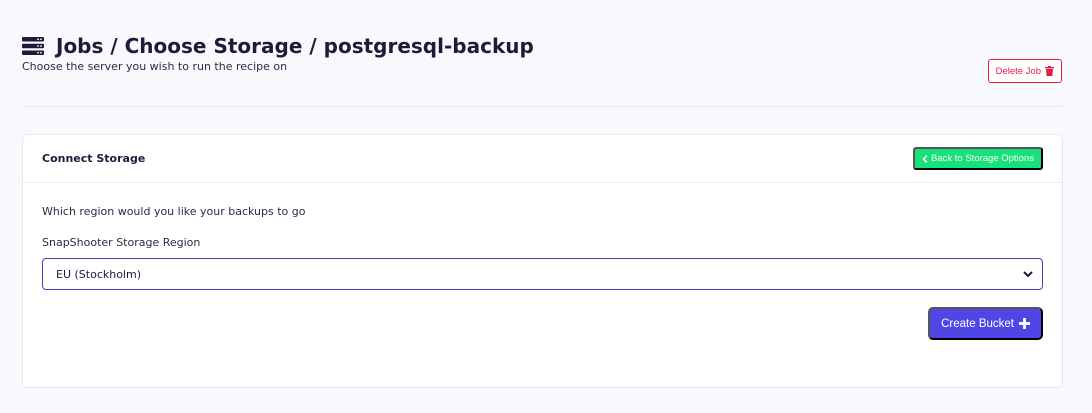 This screenshot has height=413, width=1092. Describe the element at coordinates (542, 274) in the screenshot. I see `region-select: EU (Stockholm)` at that location.